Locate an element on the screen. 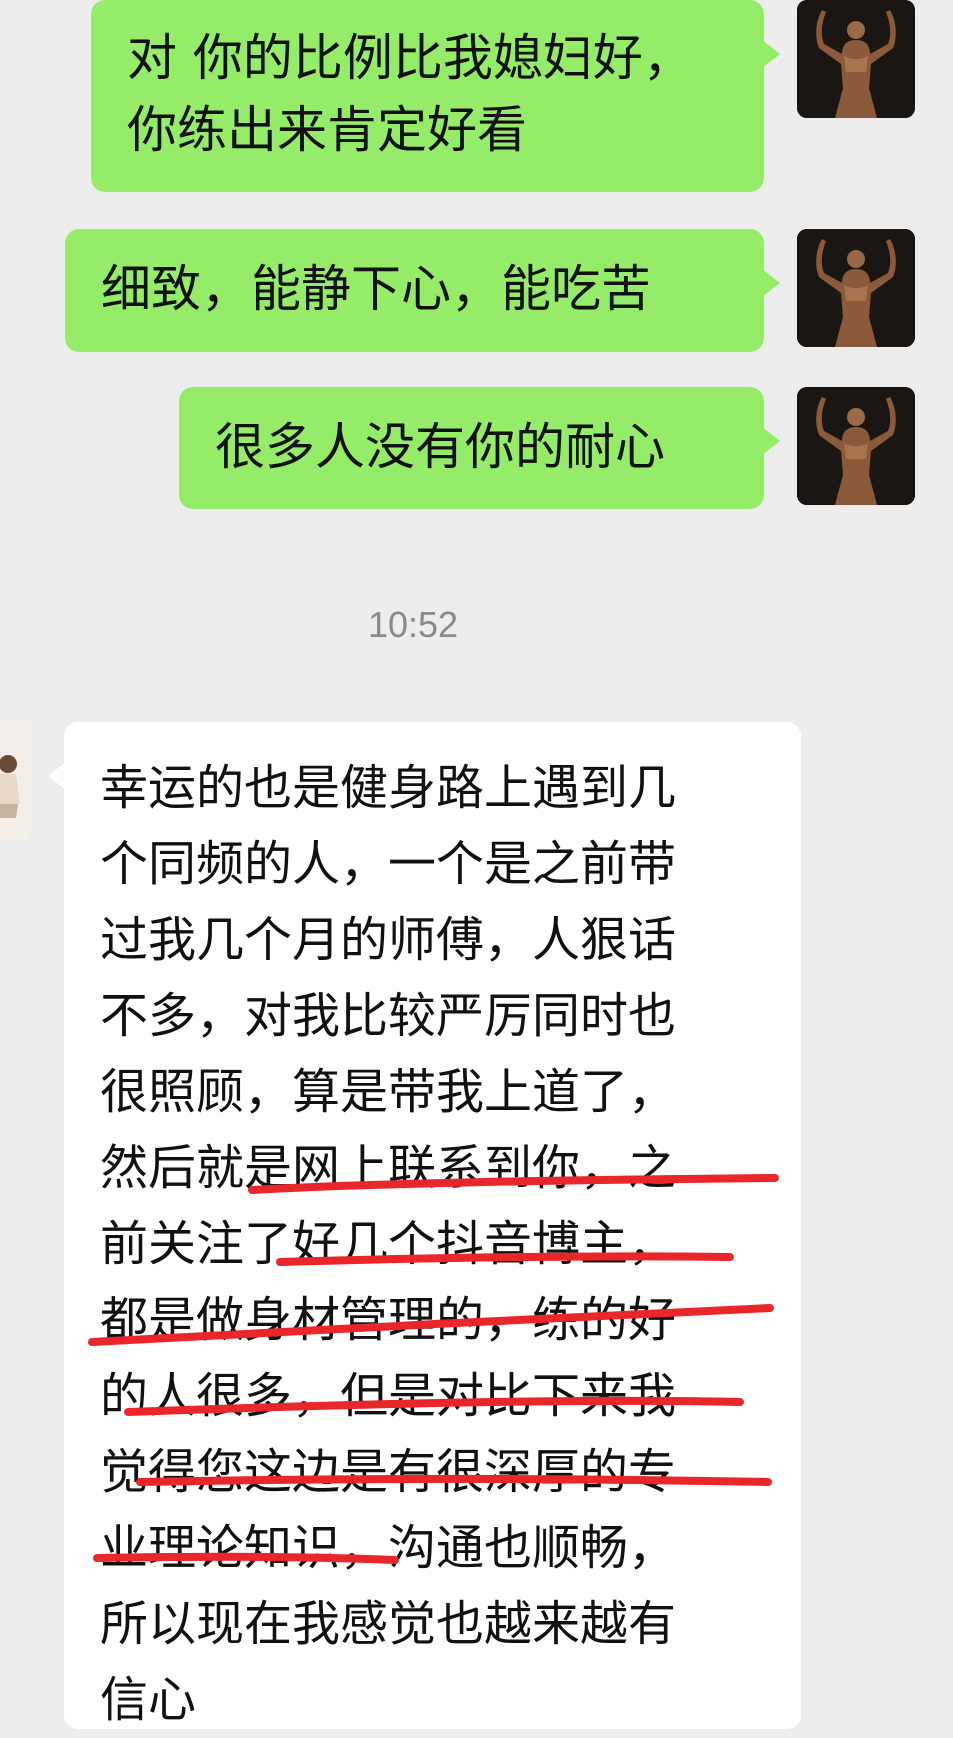 This screenshot has width=953, height=1738. message-text: 很多人没有你的耐心 is located at coordinates (440, 447).